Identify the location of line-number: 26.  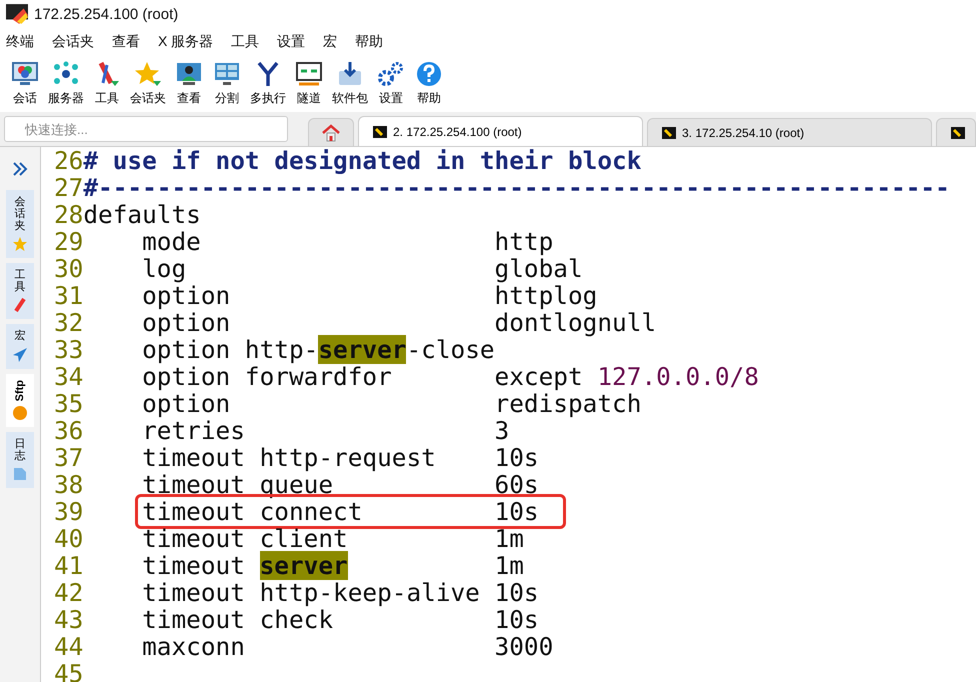
(69, 160).